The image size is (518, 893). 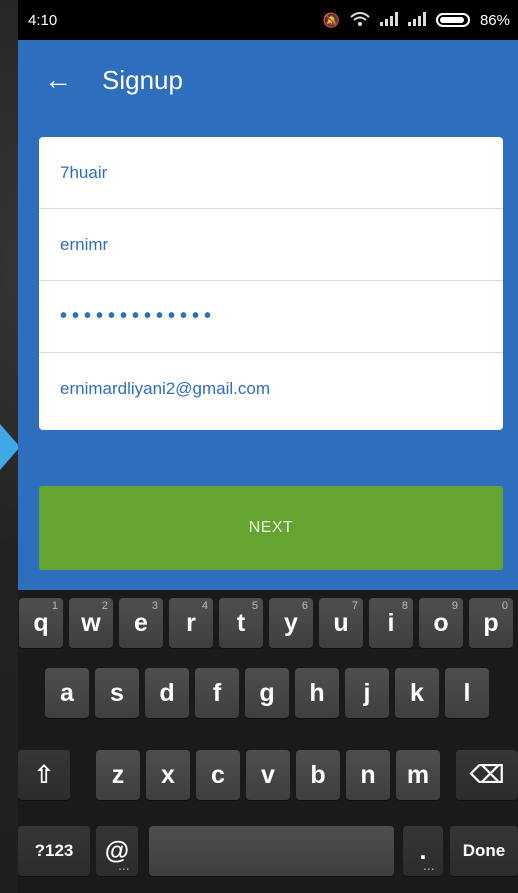 I want to click on key-hint: 3, so click(x=154, y=606).